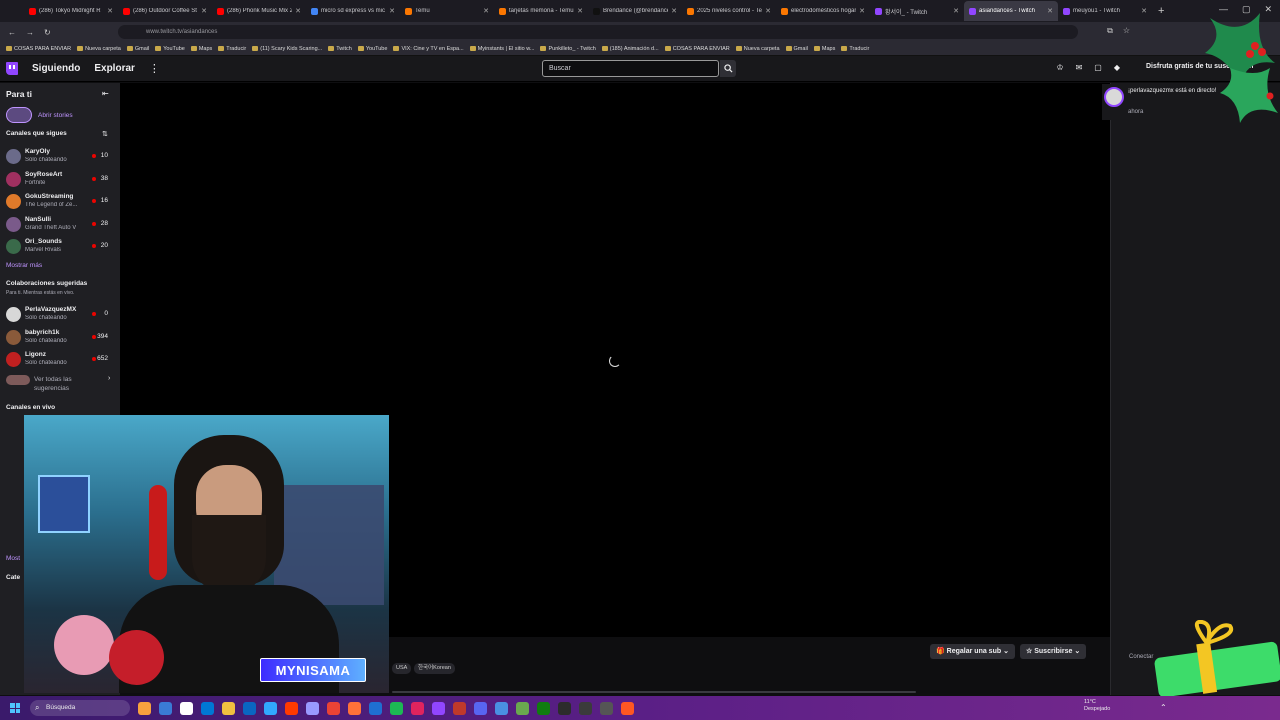  I want to click on gift-sub-button: 🎁 Regalar una sub ⌄, so click(972, 651).